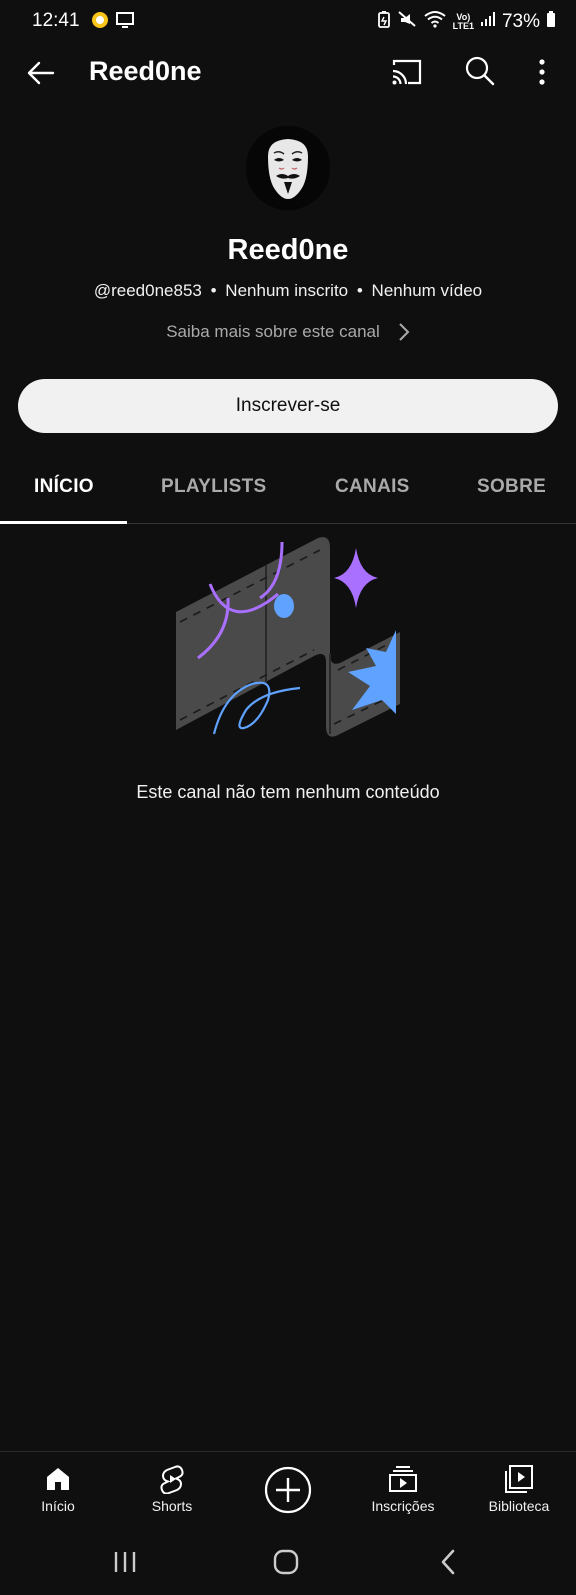  What do you see at coordinates (404, 332) in the screenshot?
I see `chevron-right-icon` at bounding box center [404, 332].